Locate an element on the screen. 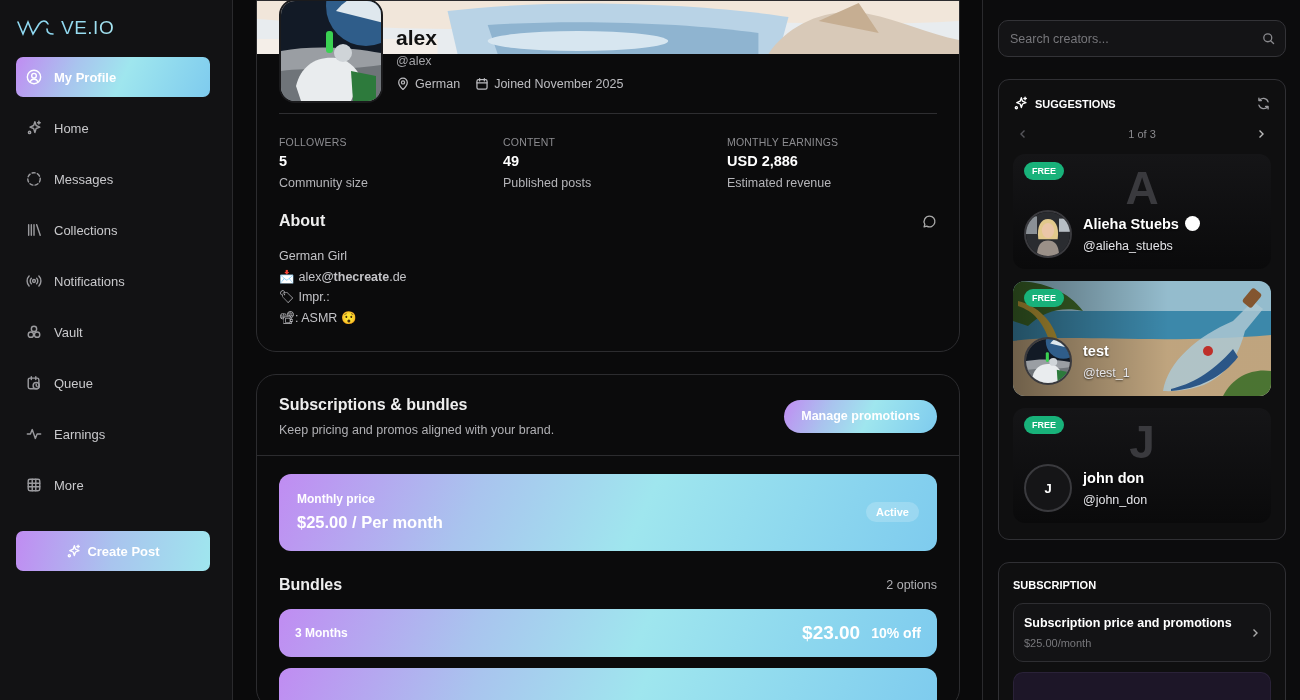 Image resolution: width=1300 pixels, height=700 pixels. chevron-right-icon is located at coordinates (1255, 632).